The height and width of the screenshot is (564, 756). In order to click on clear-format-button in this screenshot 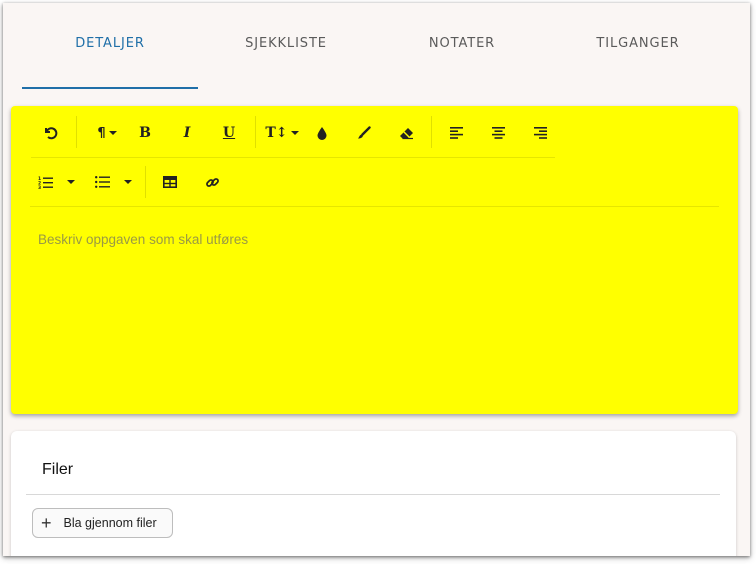, I will do `click(406, 133)`.